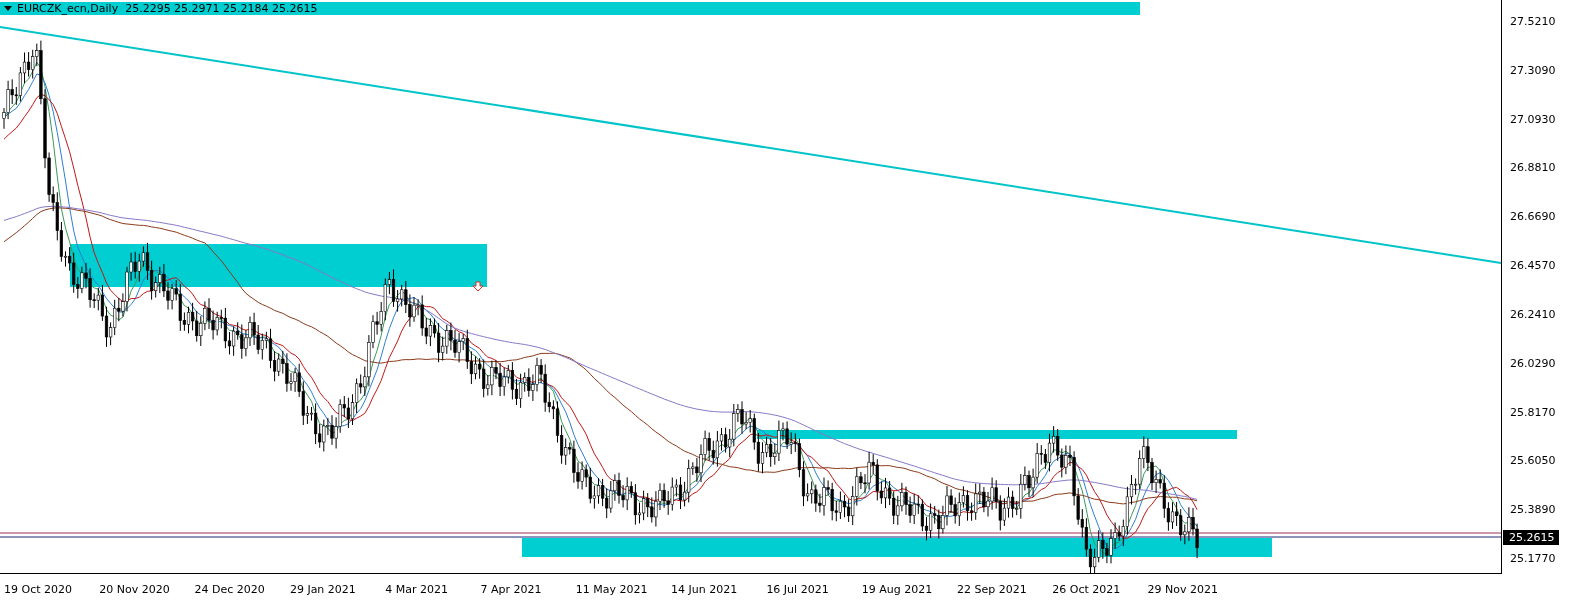 The image size is (1581, 604). What do you see at coordinates (417, 589) in the screenshot?
I see `date-axis-label: 4 Mar 2021` at bounding box center [417, 589].